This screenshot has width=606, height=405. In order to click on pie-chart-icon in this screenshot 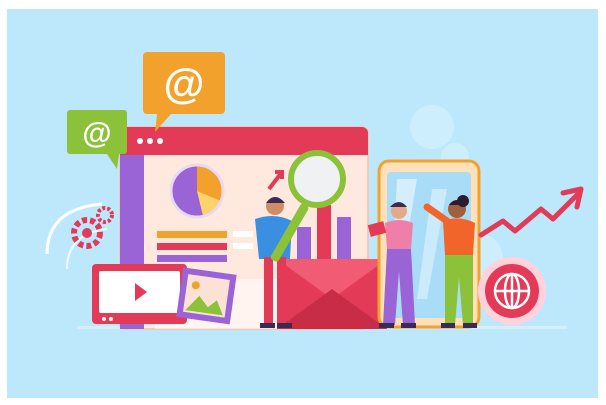, I will do `click(197, 191)`.